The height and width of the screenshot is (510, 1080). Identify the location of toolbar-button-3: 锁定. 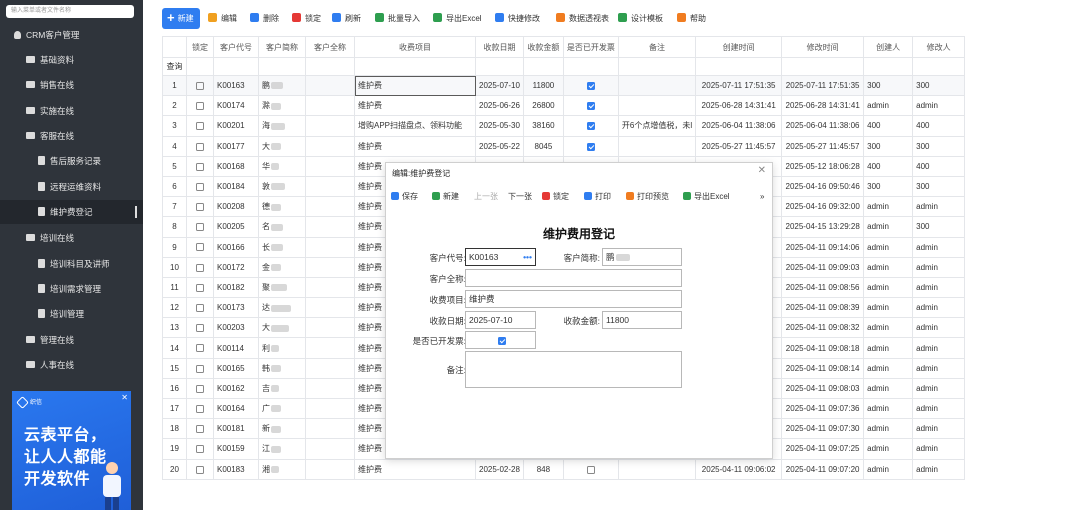
(306, 18).